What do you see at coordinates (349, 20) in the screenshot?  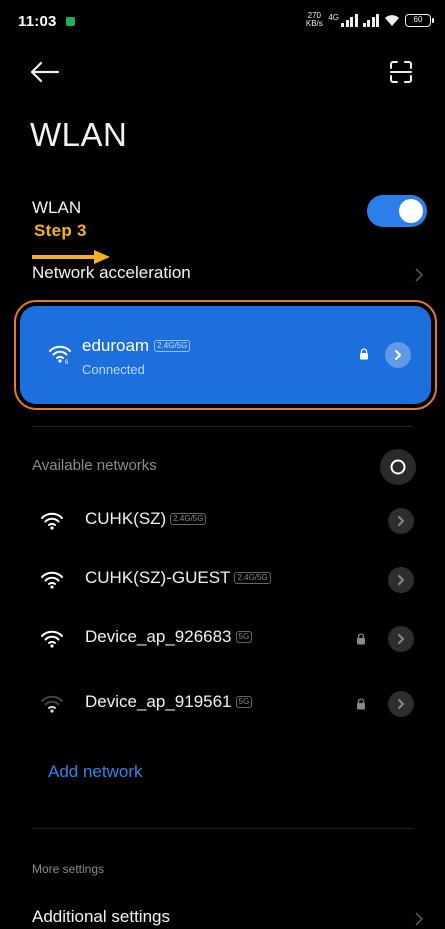 I see `cell-signal-icon` at bounding box center [349, 20].